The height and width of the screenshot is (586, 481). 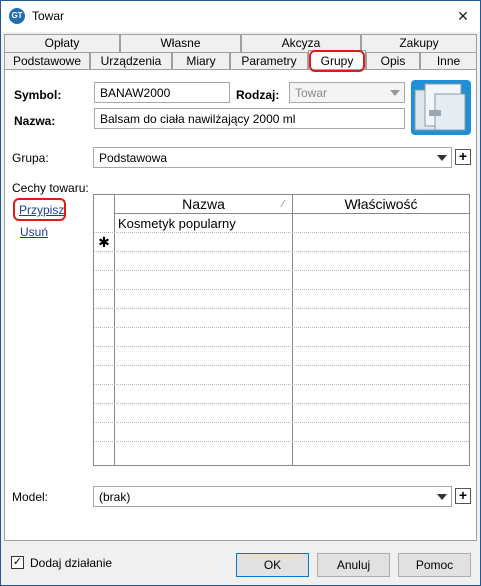 What do you see at coordinates (203, 242) in the screenshot?
I see `cell-nazwa` at bounding box center [203, 242].